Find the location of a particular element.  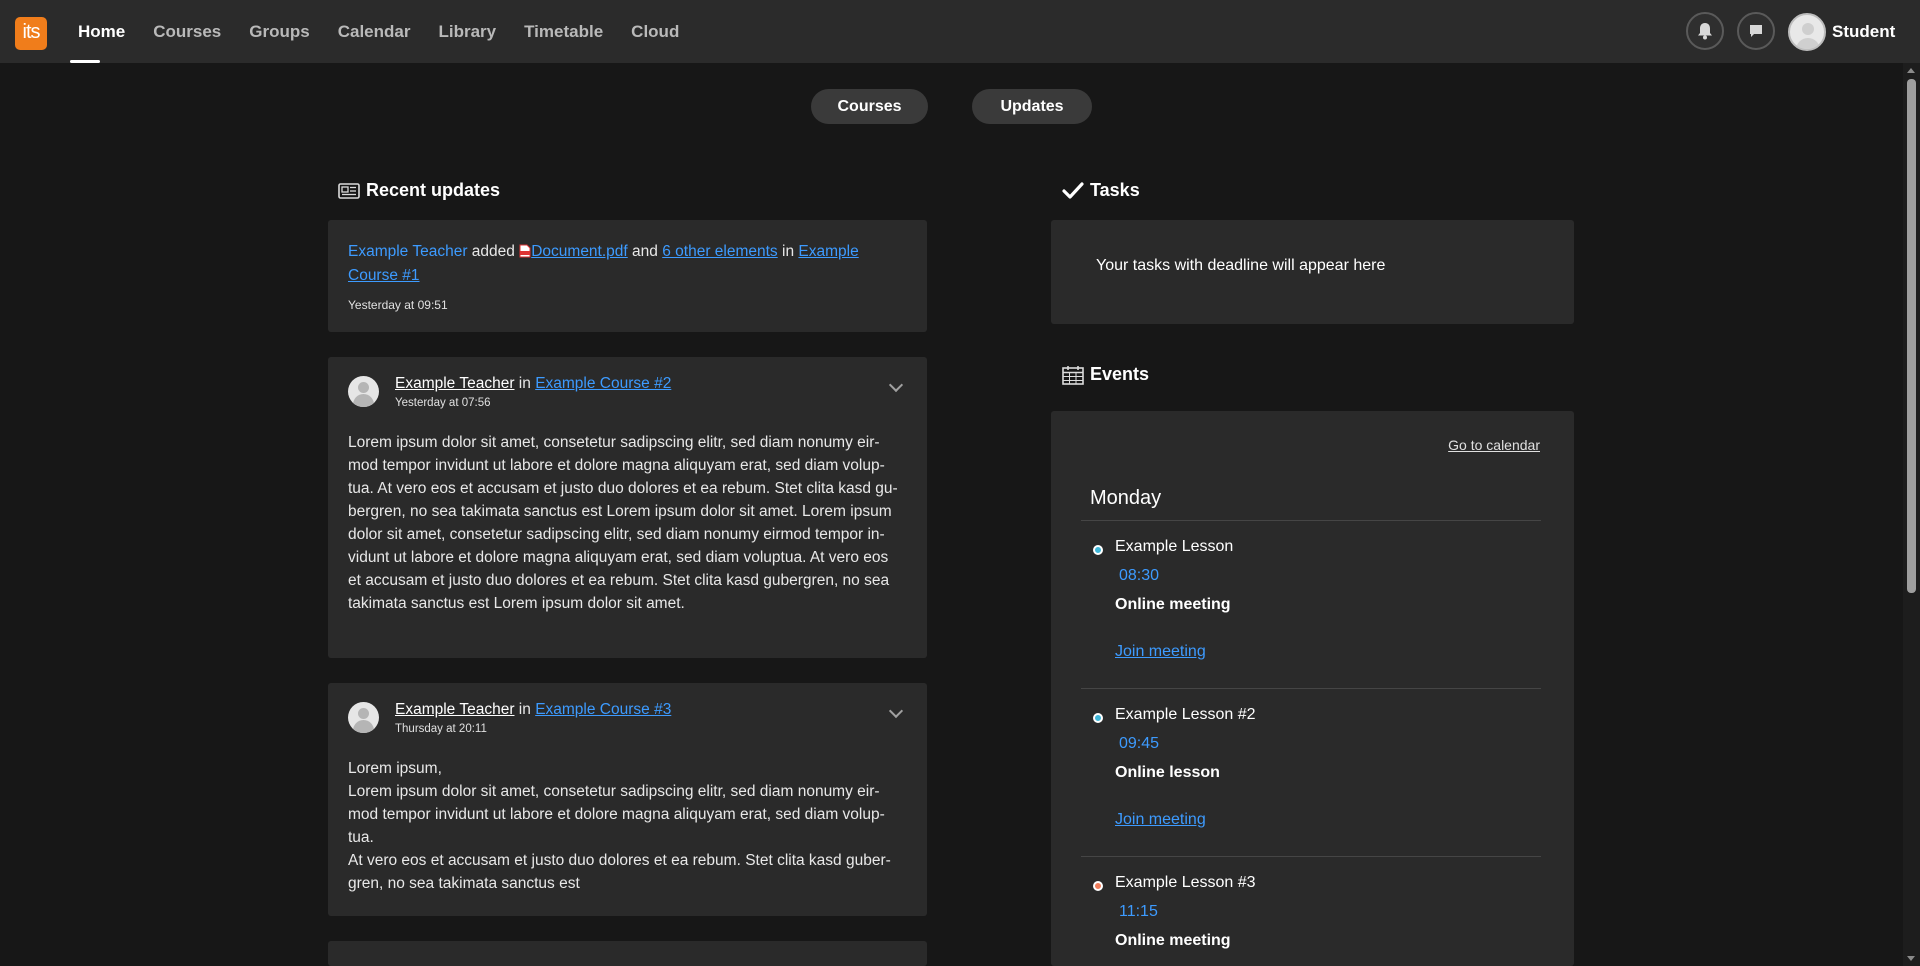

go-to-calendar-link: Go to calendar is located at coordinates (1494, 445).